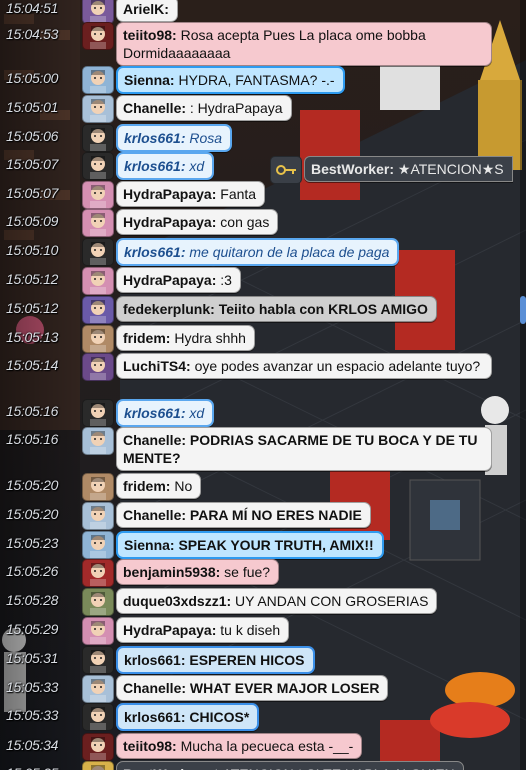  What do you see at coordinates (164, 768) in the screenshot?
I see `chat-username: BestWorker:` at bounding box center [164, 768].